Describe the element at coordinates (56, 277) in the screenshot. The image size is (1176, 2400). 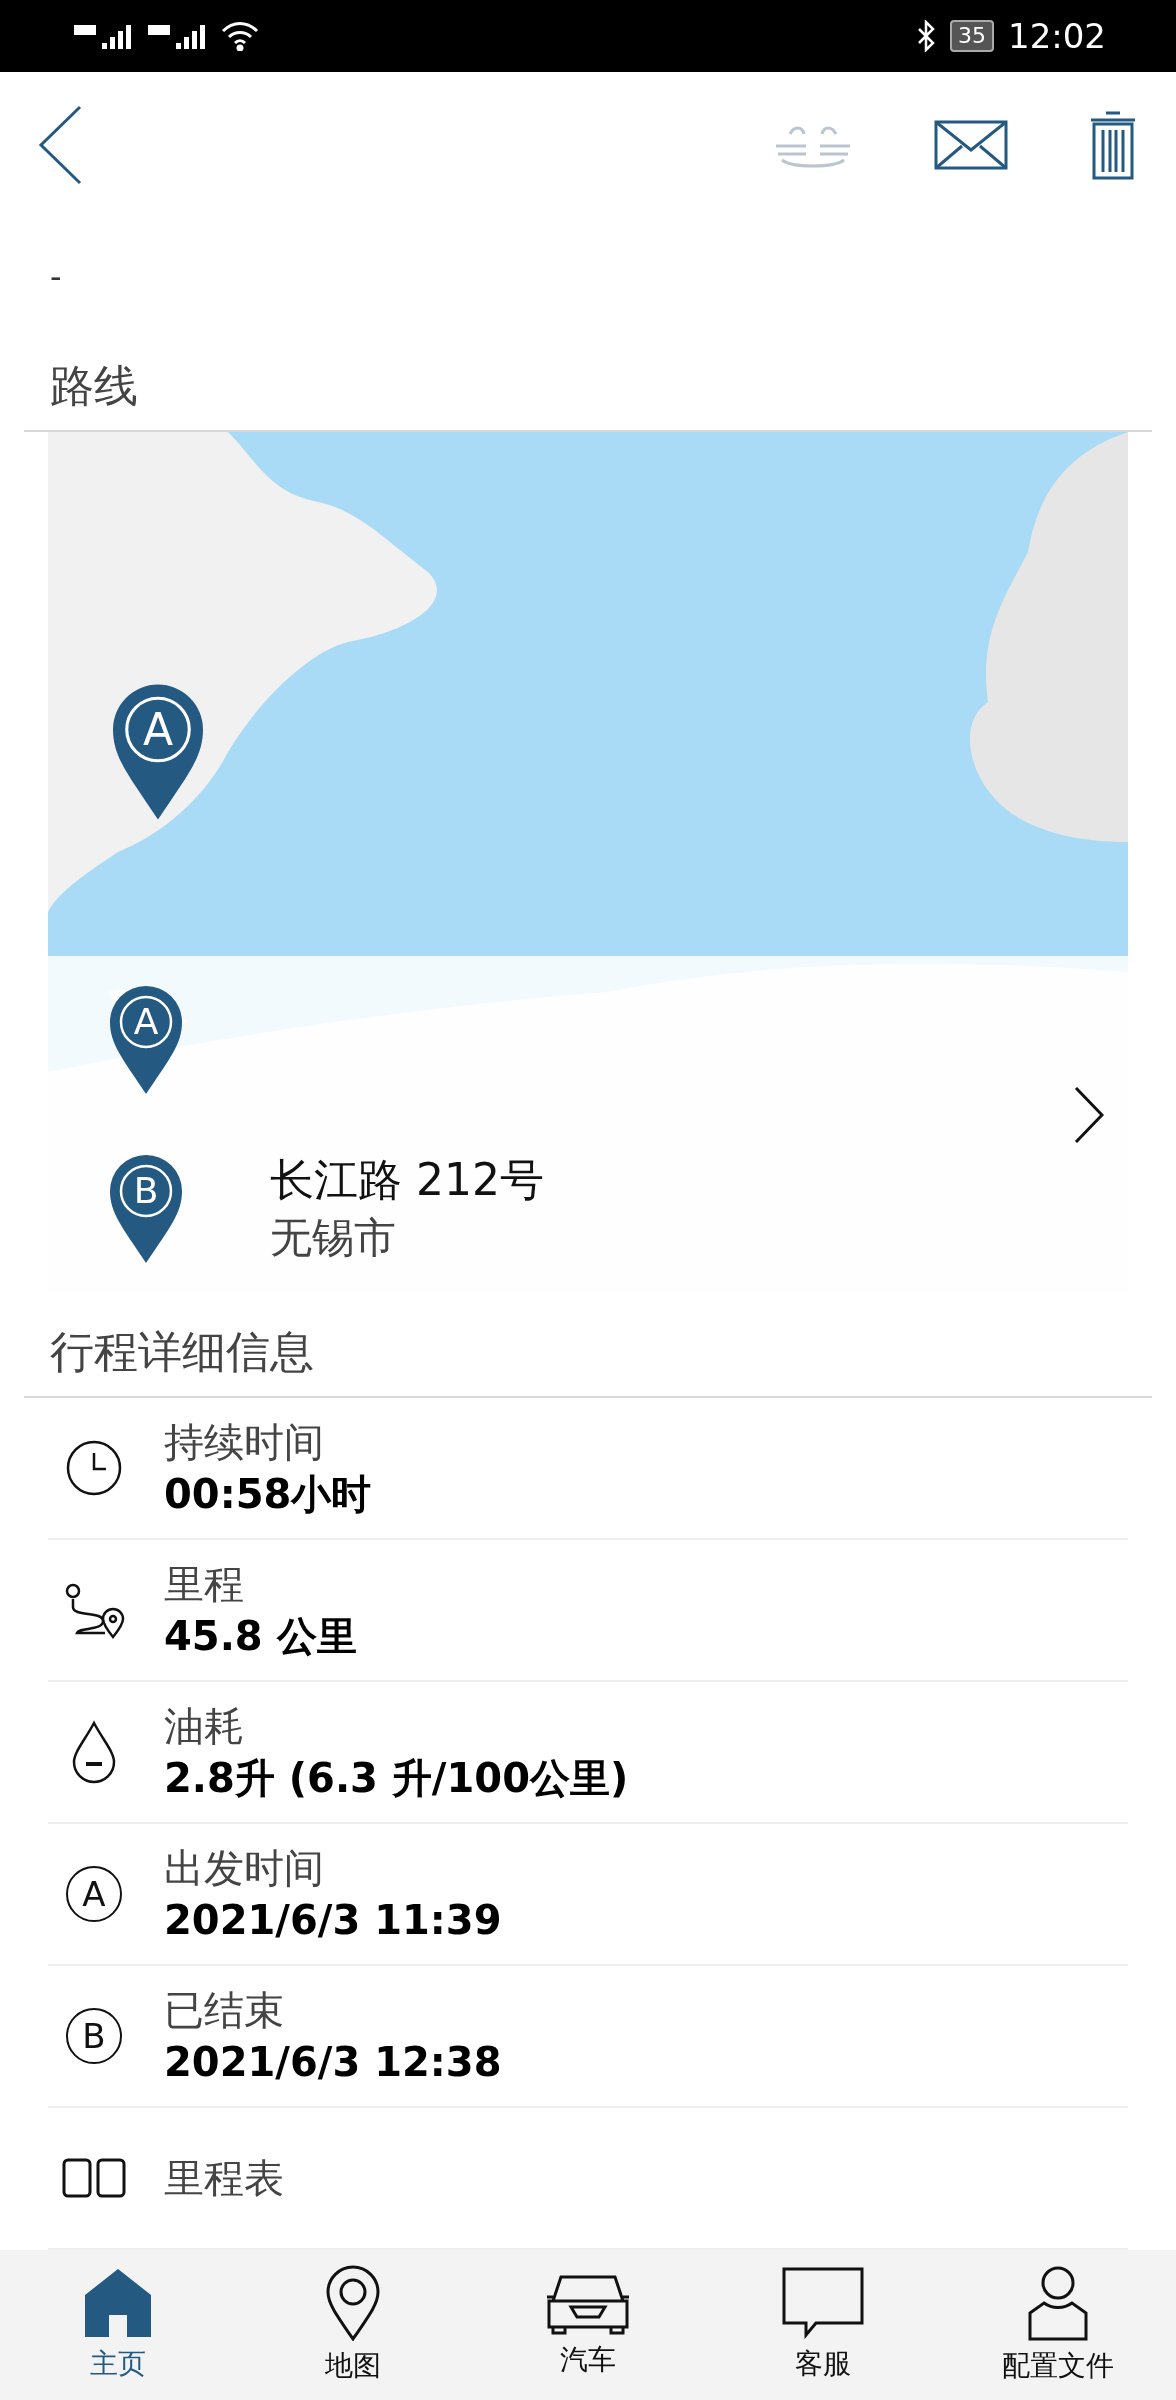
I see `field-value: -` at that location.